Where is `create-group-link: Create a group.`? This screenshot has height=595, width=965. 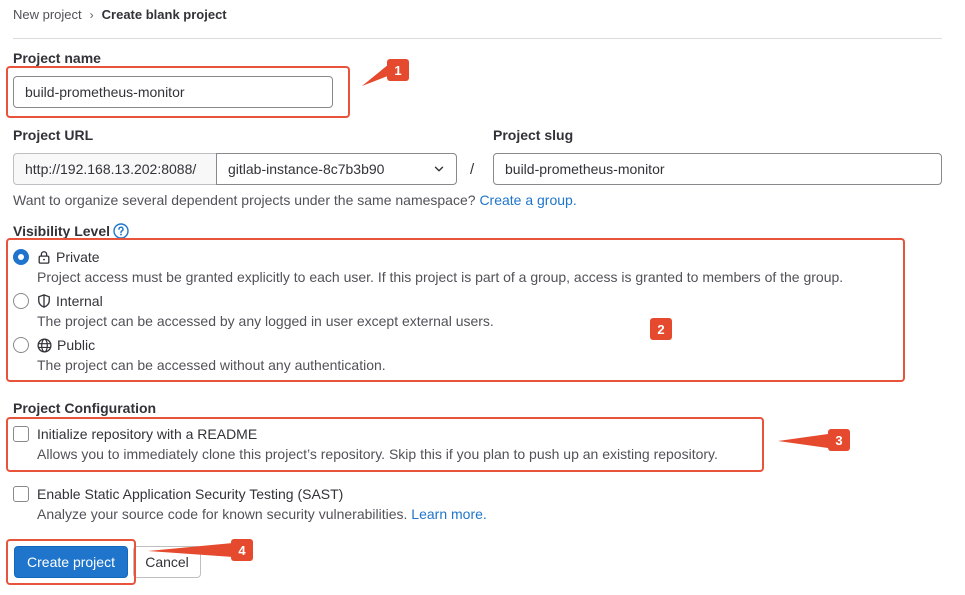 create-group-link: Create a group. is located at coordinates (527, 200).